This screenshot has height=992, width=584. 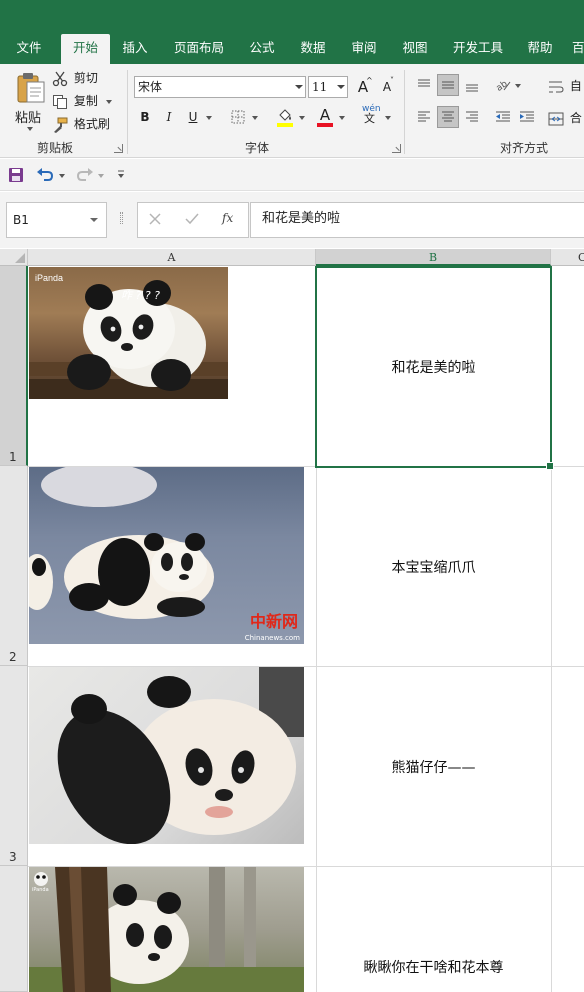 I want to click on decrease-indent-icon, so click(x=503, y=116).